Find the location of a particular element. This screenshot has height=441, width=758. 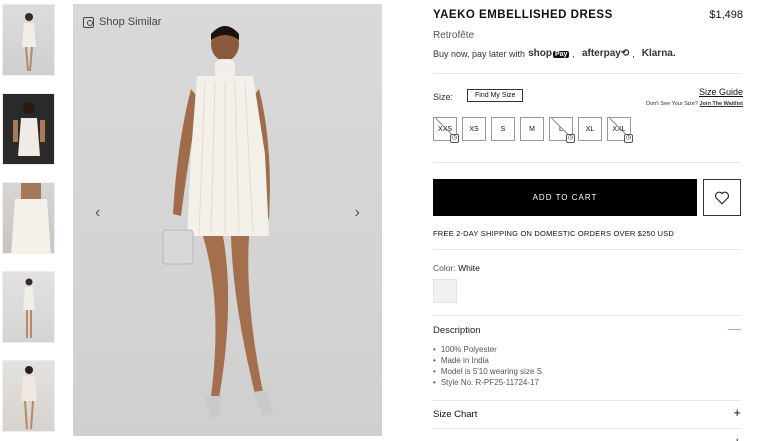

size-option-label: XS is located at coordinates (474, 129).